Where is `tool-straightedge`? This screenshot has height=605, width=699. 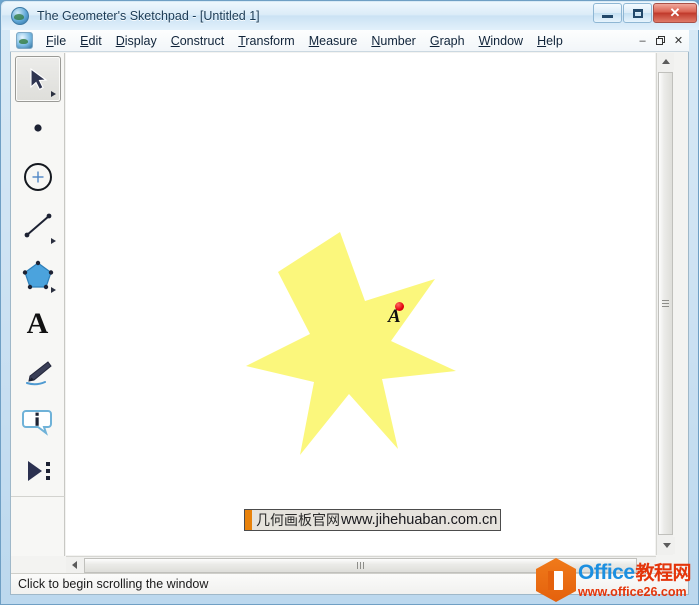
tool-straightedge is located at coordinates (38, 226).